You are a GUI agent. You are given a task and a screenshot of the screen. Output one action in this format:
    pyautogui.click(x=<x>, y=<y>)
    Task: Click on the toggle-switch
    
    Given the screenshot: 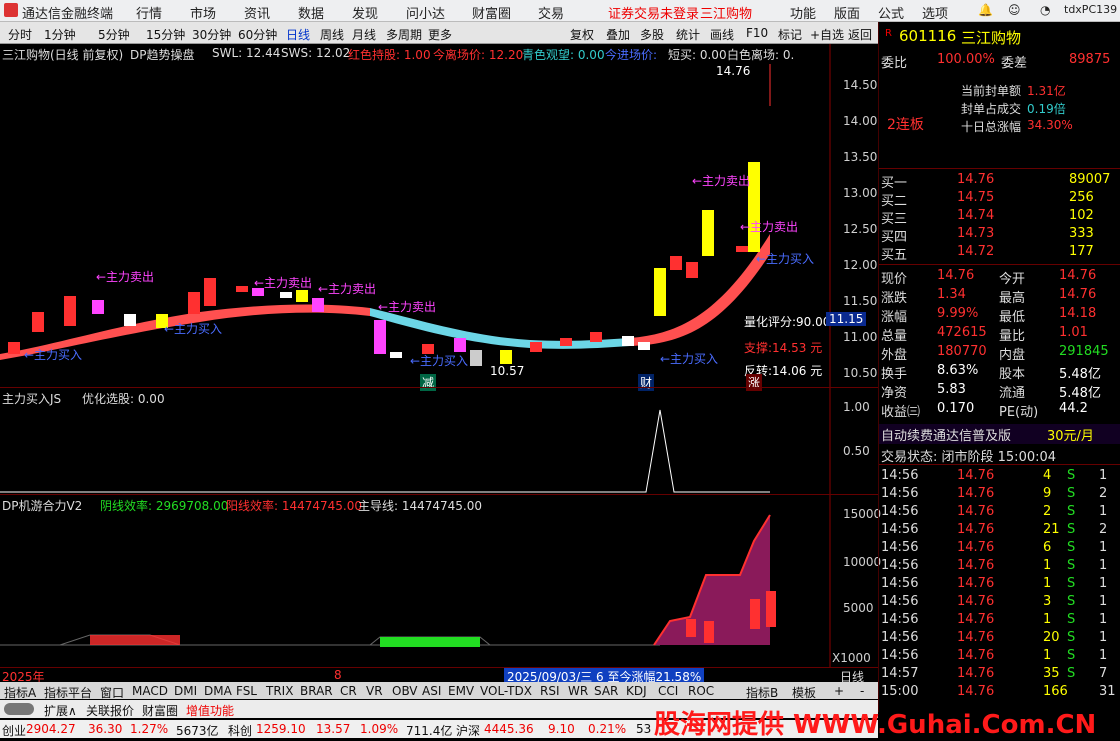 What is the action you would take?
    pyautogui.click(x=19, y=709)
    